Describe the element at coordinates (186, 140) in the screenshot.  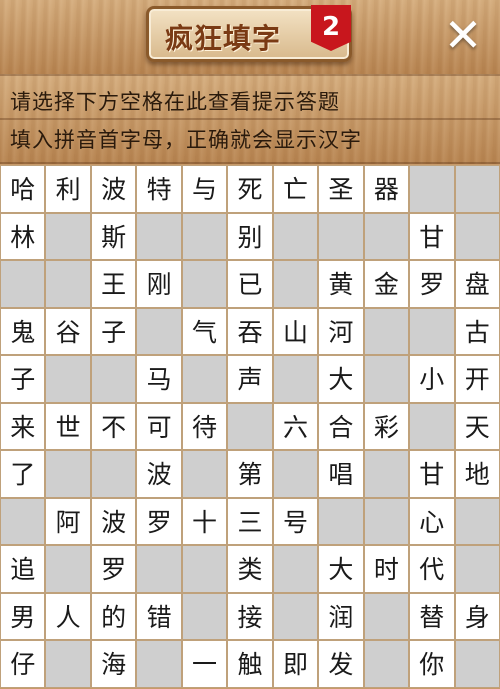
I see `hint-text-pinyin: 填入拼音首字母，正确就会显示汉字` at that location.